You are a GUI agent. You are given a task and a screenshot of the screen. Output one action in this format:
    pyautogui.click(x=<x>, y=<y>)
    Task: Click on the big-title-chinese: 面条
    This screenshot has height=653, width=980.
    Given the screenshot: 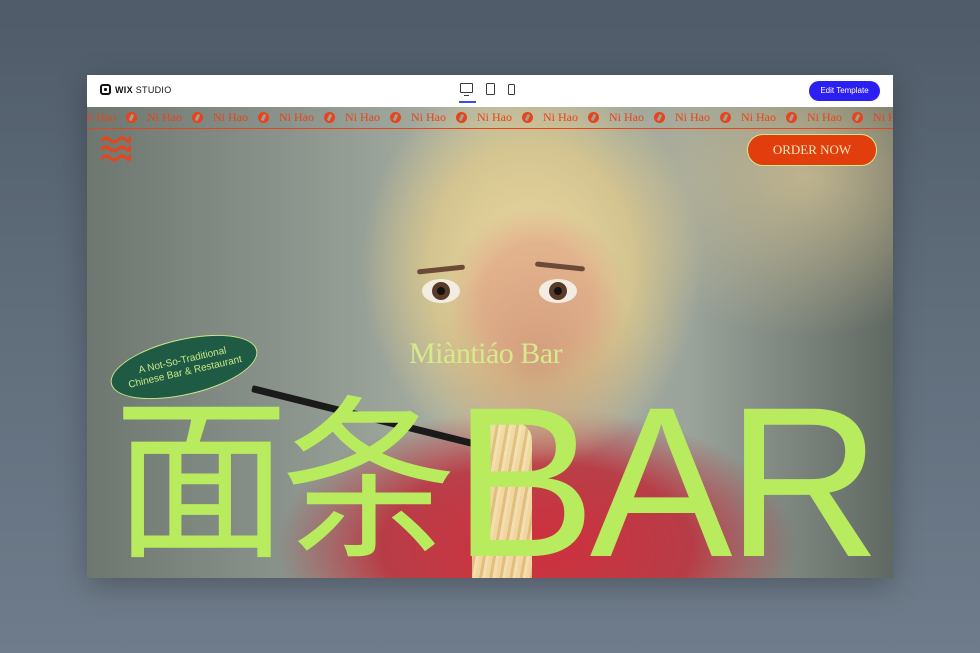 What is the action you would take?
    pyautogui.click(x=285, y=479)
    